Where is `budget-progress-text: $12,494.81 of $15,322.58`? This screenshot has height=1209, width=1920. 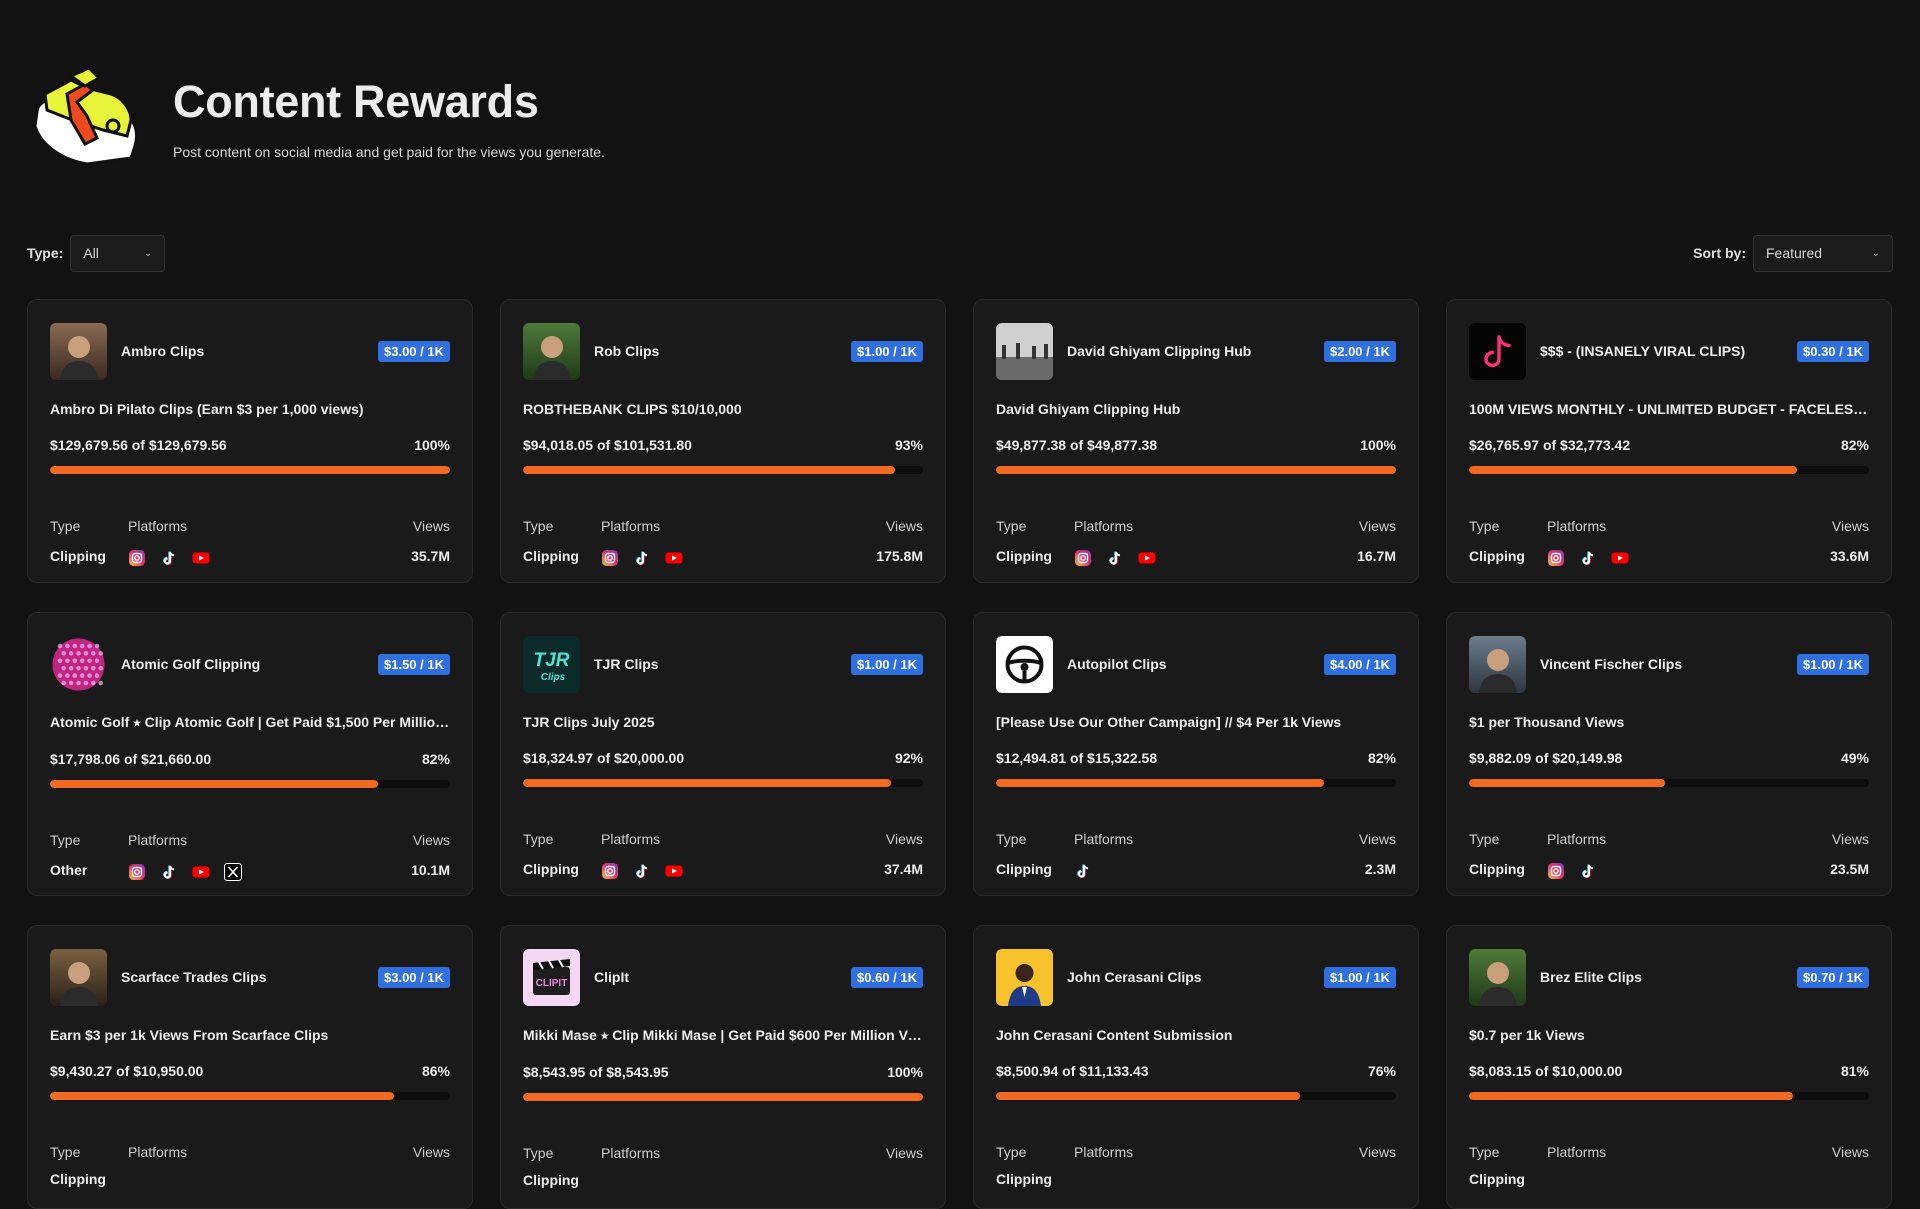
budget-progress-text: $12,494.81 of $15,322.58 is located at coordinates (1077, 758).